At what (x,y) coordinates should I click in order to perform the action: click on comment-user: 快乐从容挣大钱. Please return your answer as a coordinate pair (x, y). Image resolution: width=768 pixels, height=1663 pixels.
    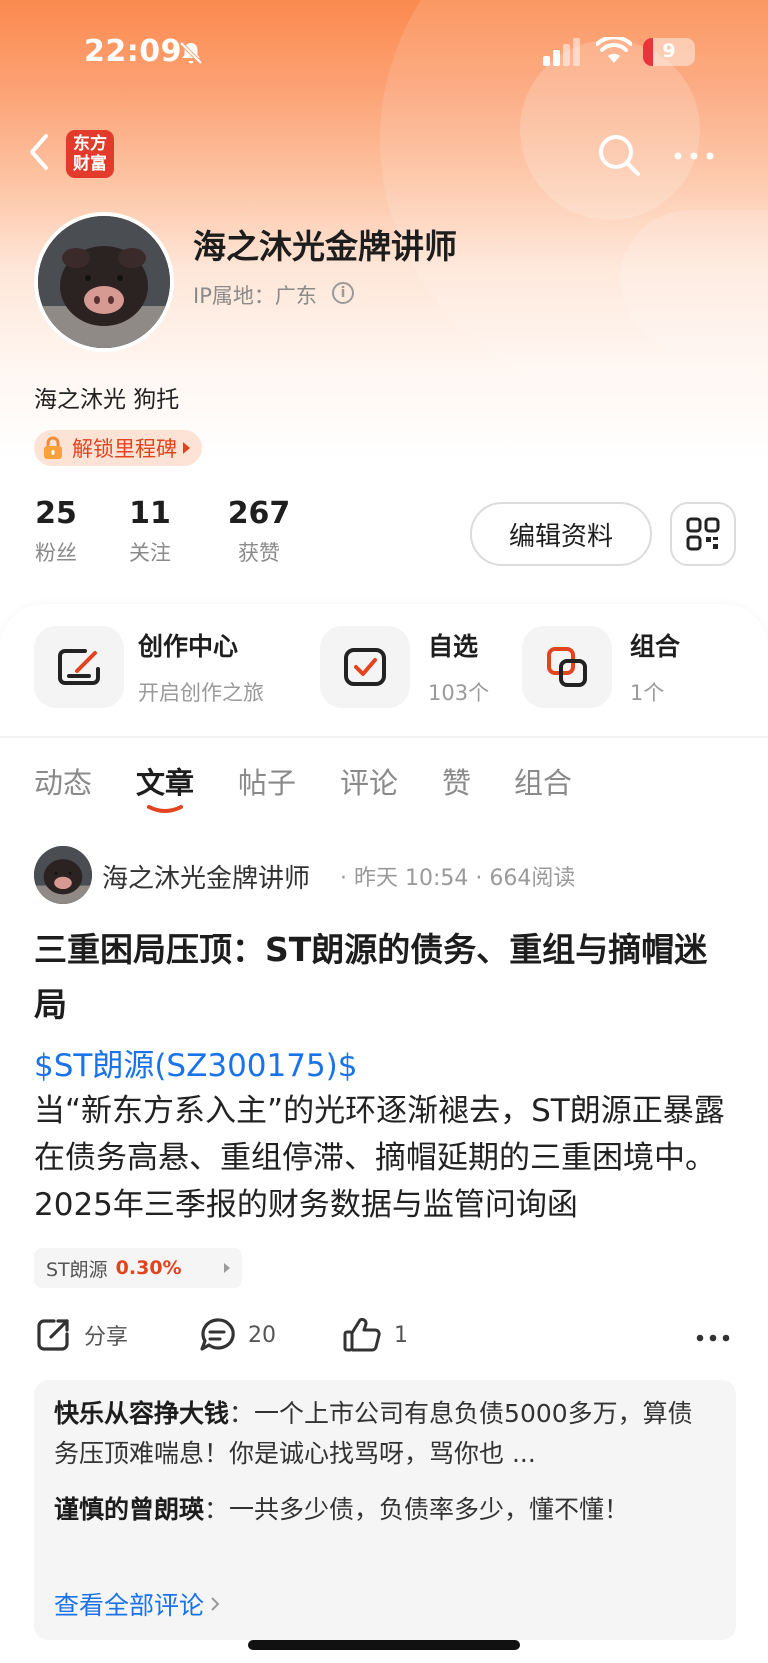
    Looking at the image, I should click on (142, 1413).